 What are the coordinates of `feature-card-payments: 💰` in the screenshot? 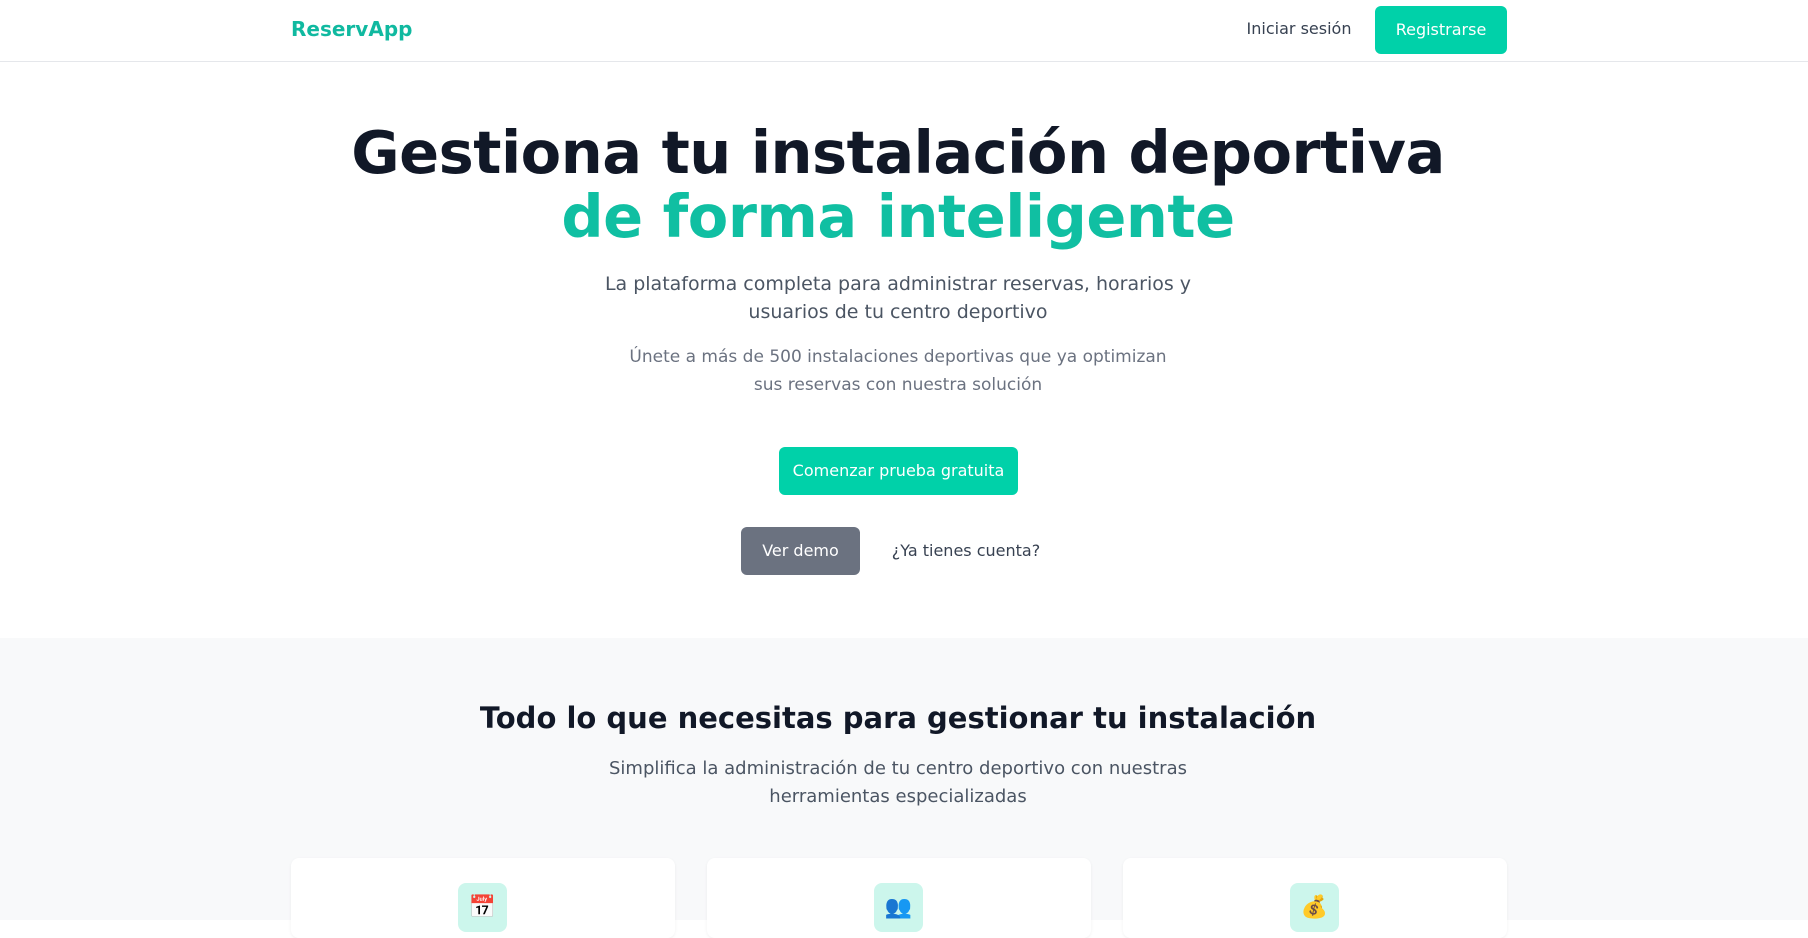 It's located at (1315, 898).